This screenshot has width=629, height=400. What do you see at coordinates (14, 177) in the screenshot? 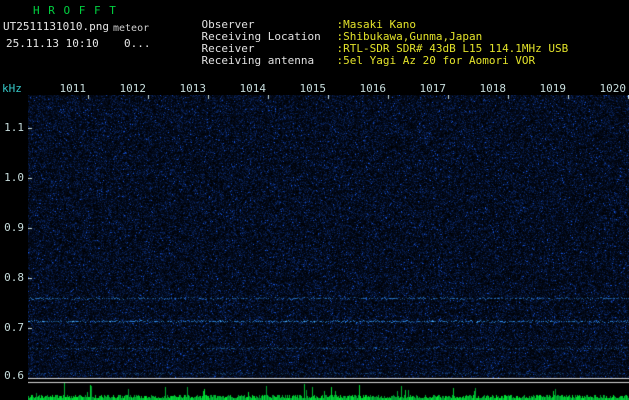
I see `y-tick-label: 1.0` at bounding box center [14, 177].